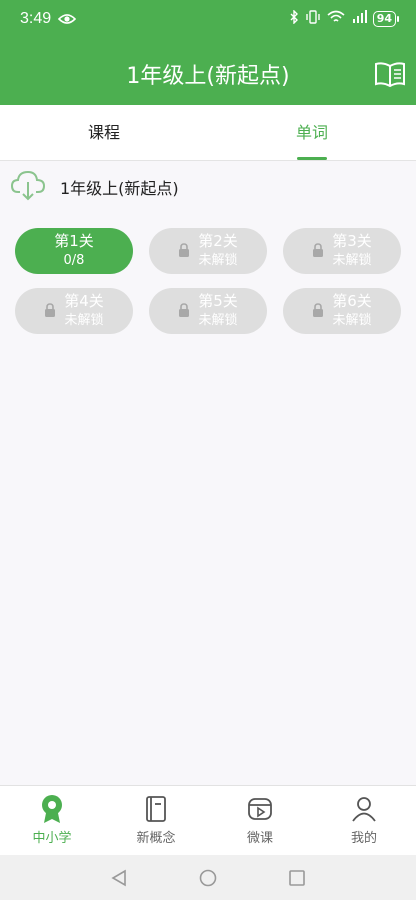 This screenshot has height=900, width=416. What do you see at coordinates (297, 878) in the screenshot?
I see `recents-icon` at bounding box center [297, 878].